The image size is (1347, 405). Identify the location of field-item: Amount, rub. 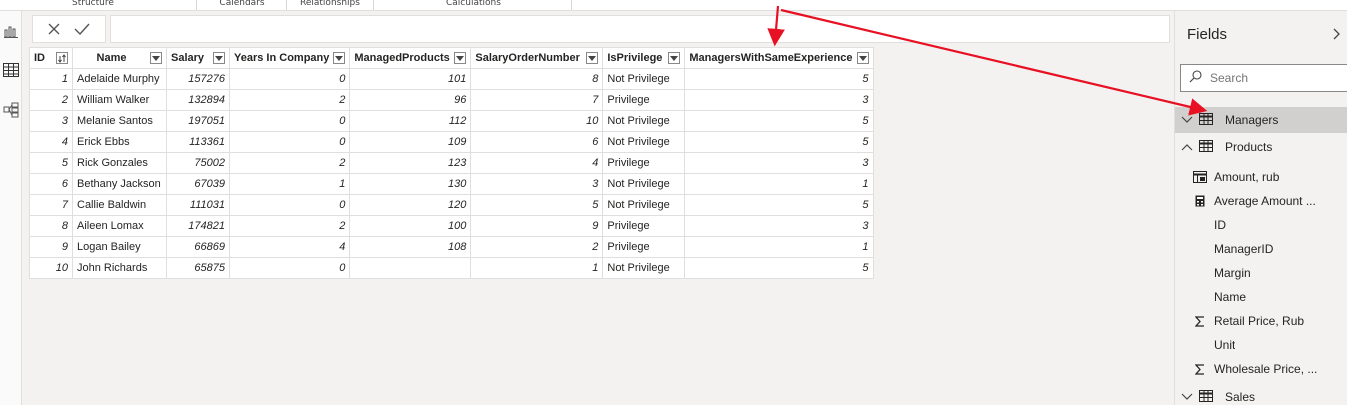
(1261, 177).